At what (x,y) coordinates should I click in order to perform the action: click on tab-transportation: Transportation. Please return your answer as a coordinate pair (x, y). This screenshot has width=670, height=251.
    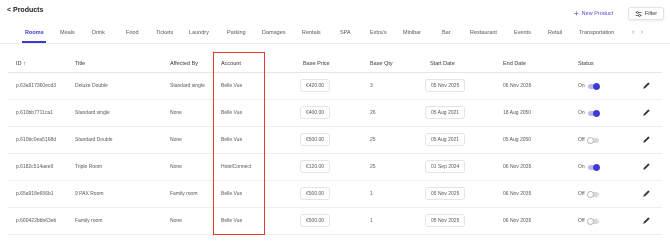
    Looking at the image, I should click on (596, 33).